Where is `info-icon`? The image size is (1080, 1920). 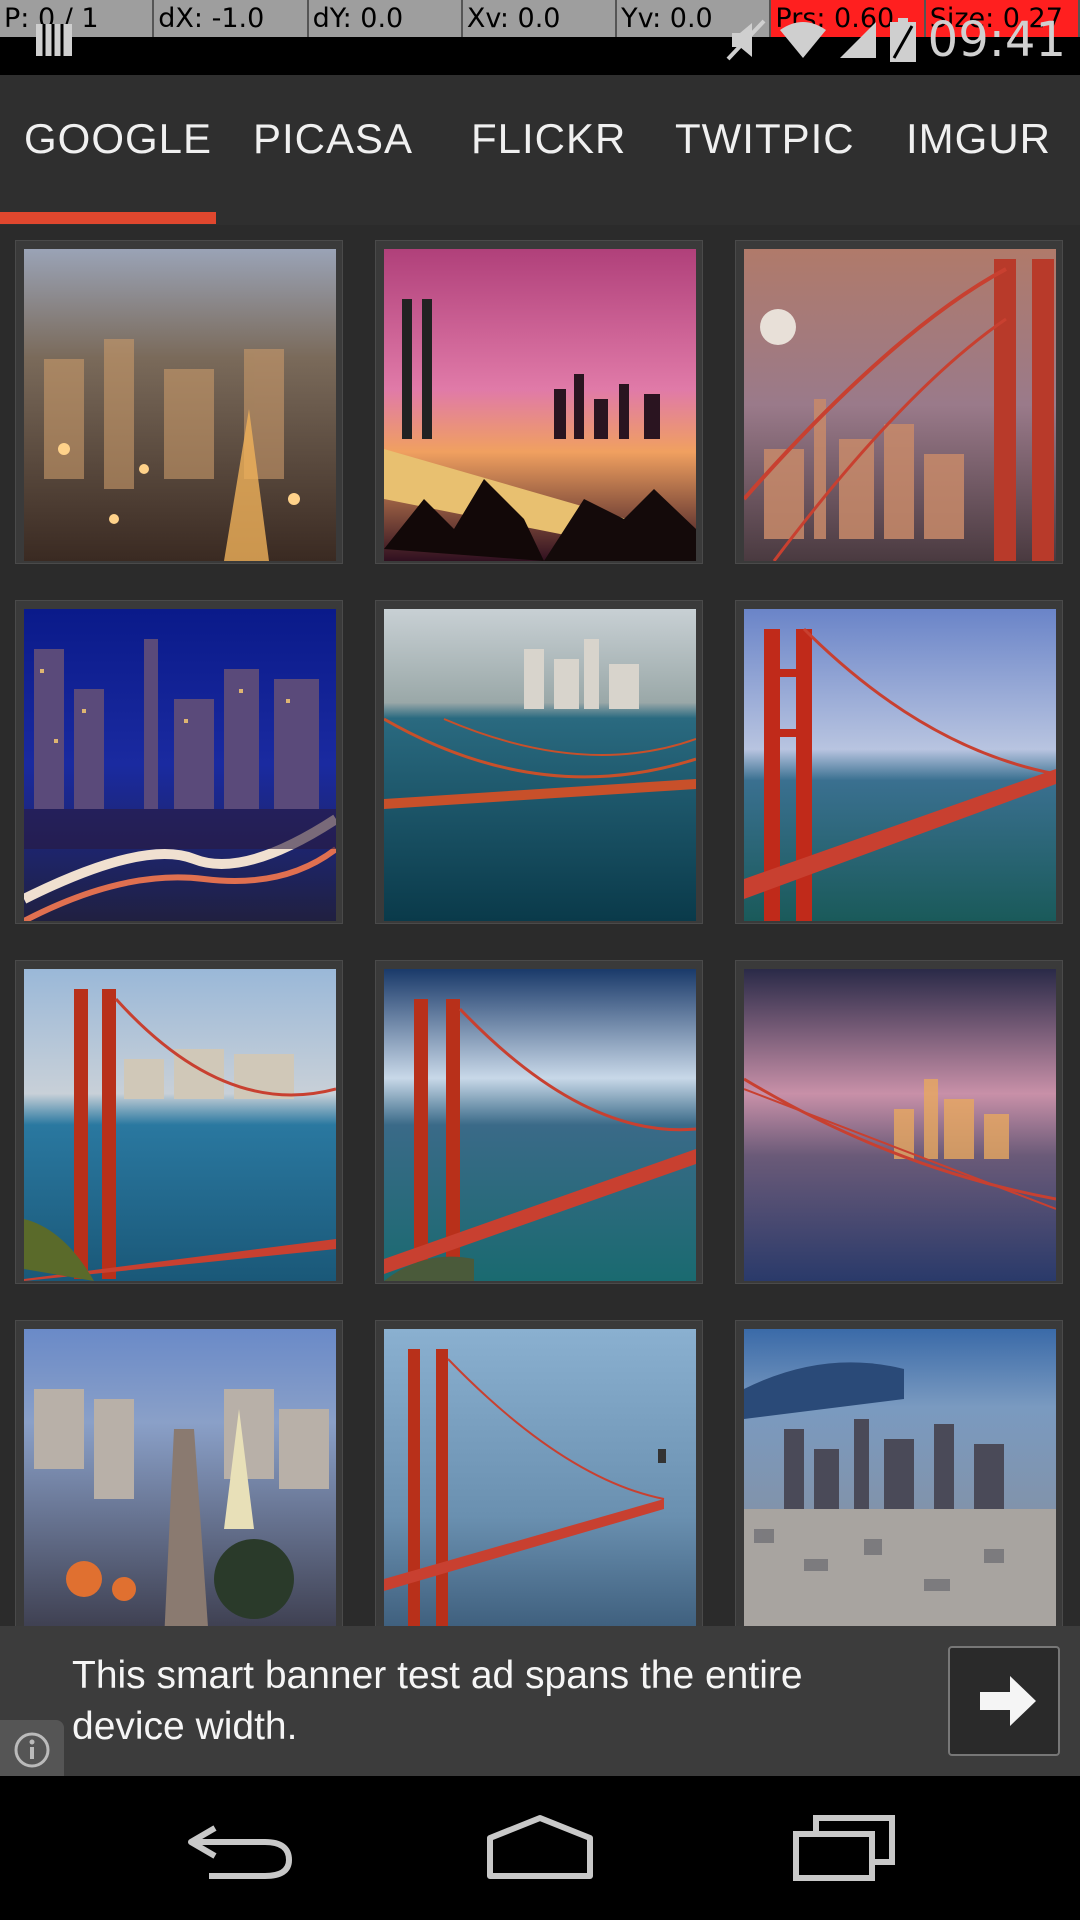
info-icon is located at coordinates (32, 1750).